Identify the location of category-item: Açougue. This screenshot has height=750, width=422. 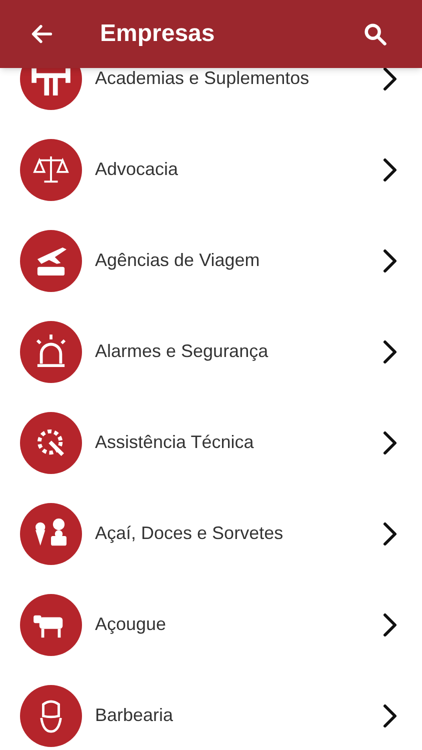
(211, 624).